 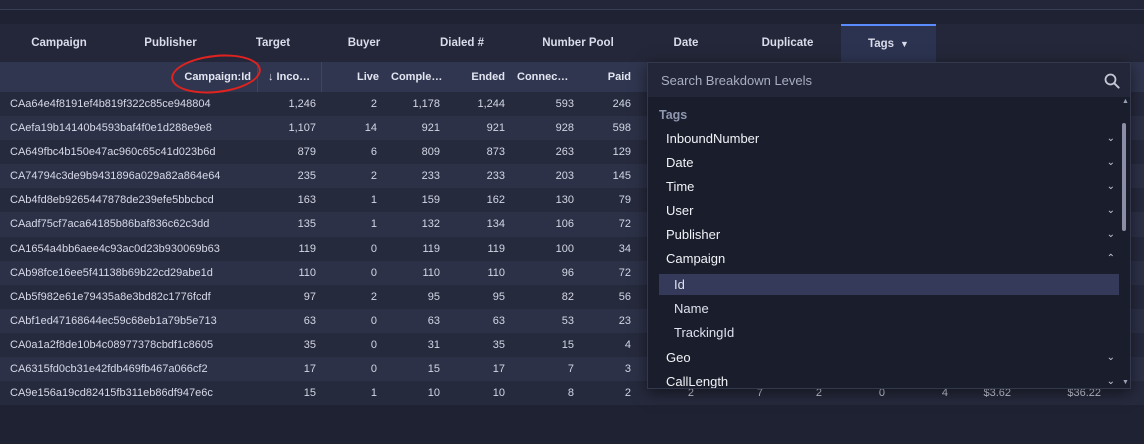 What do you see at coordinates (495, 176) in the screenshot?
I see `metric-cell: 233` at bounding box center [495, 176].